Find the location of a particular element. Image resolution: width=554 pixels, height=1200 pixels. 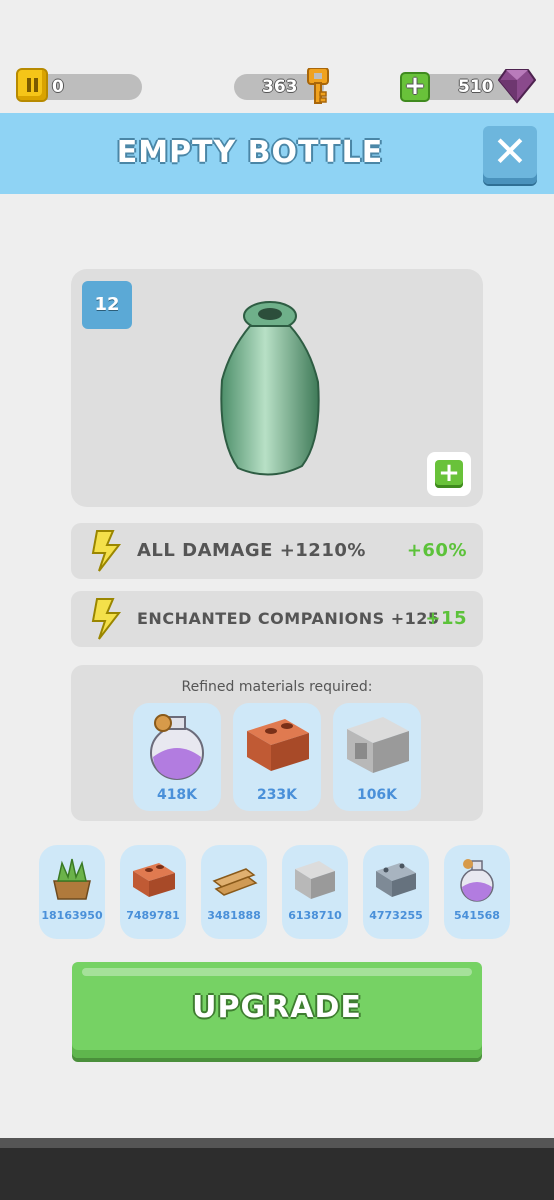

required-amount: 418K is located at coordinates (177, 795).